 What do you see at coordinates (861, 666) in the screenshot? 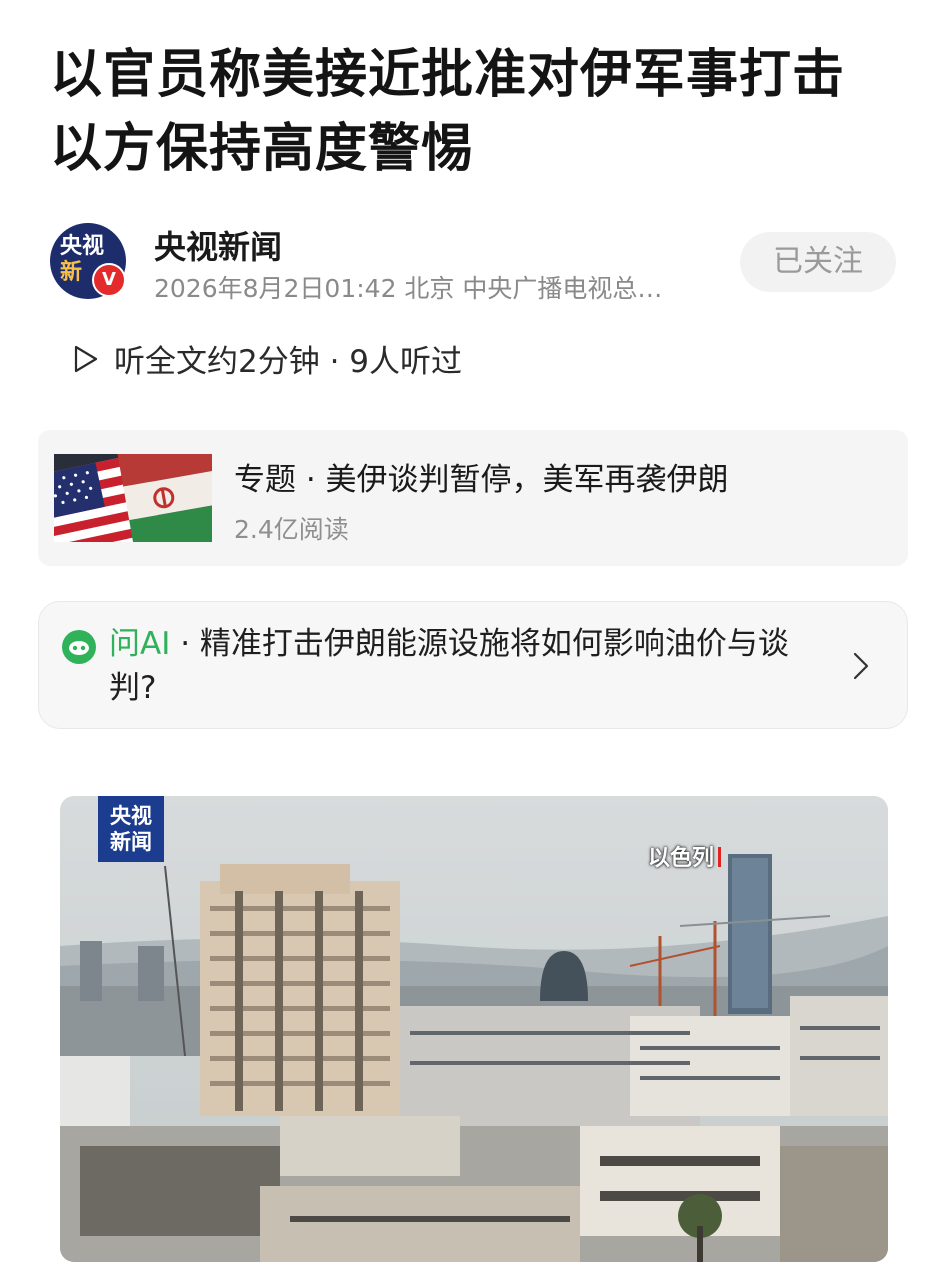
I see `chevron-right-icon` at bounding box center [861, 666].